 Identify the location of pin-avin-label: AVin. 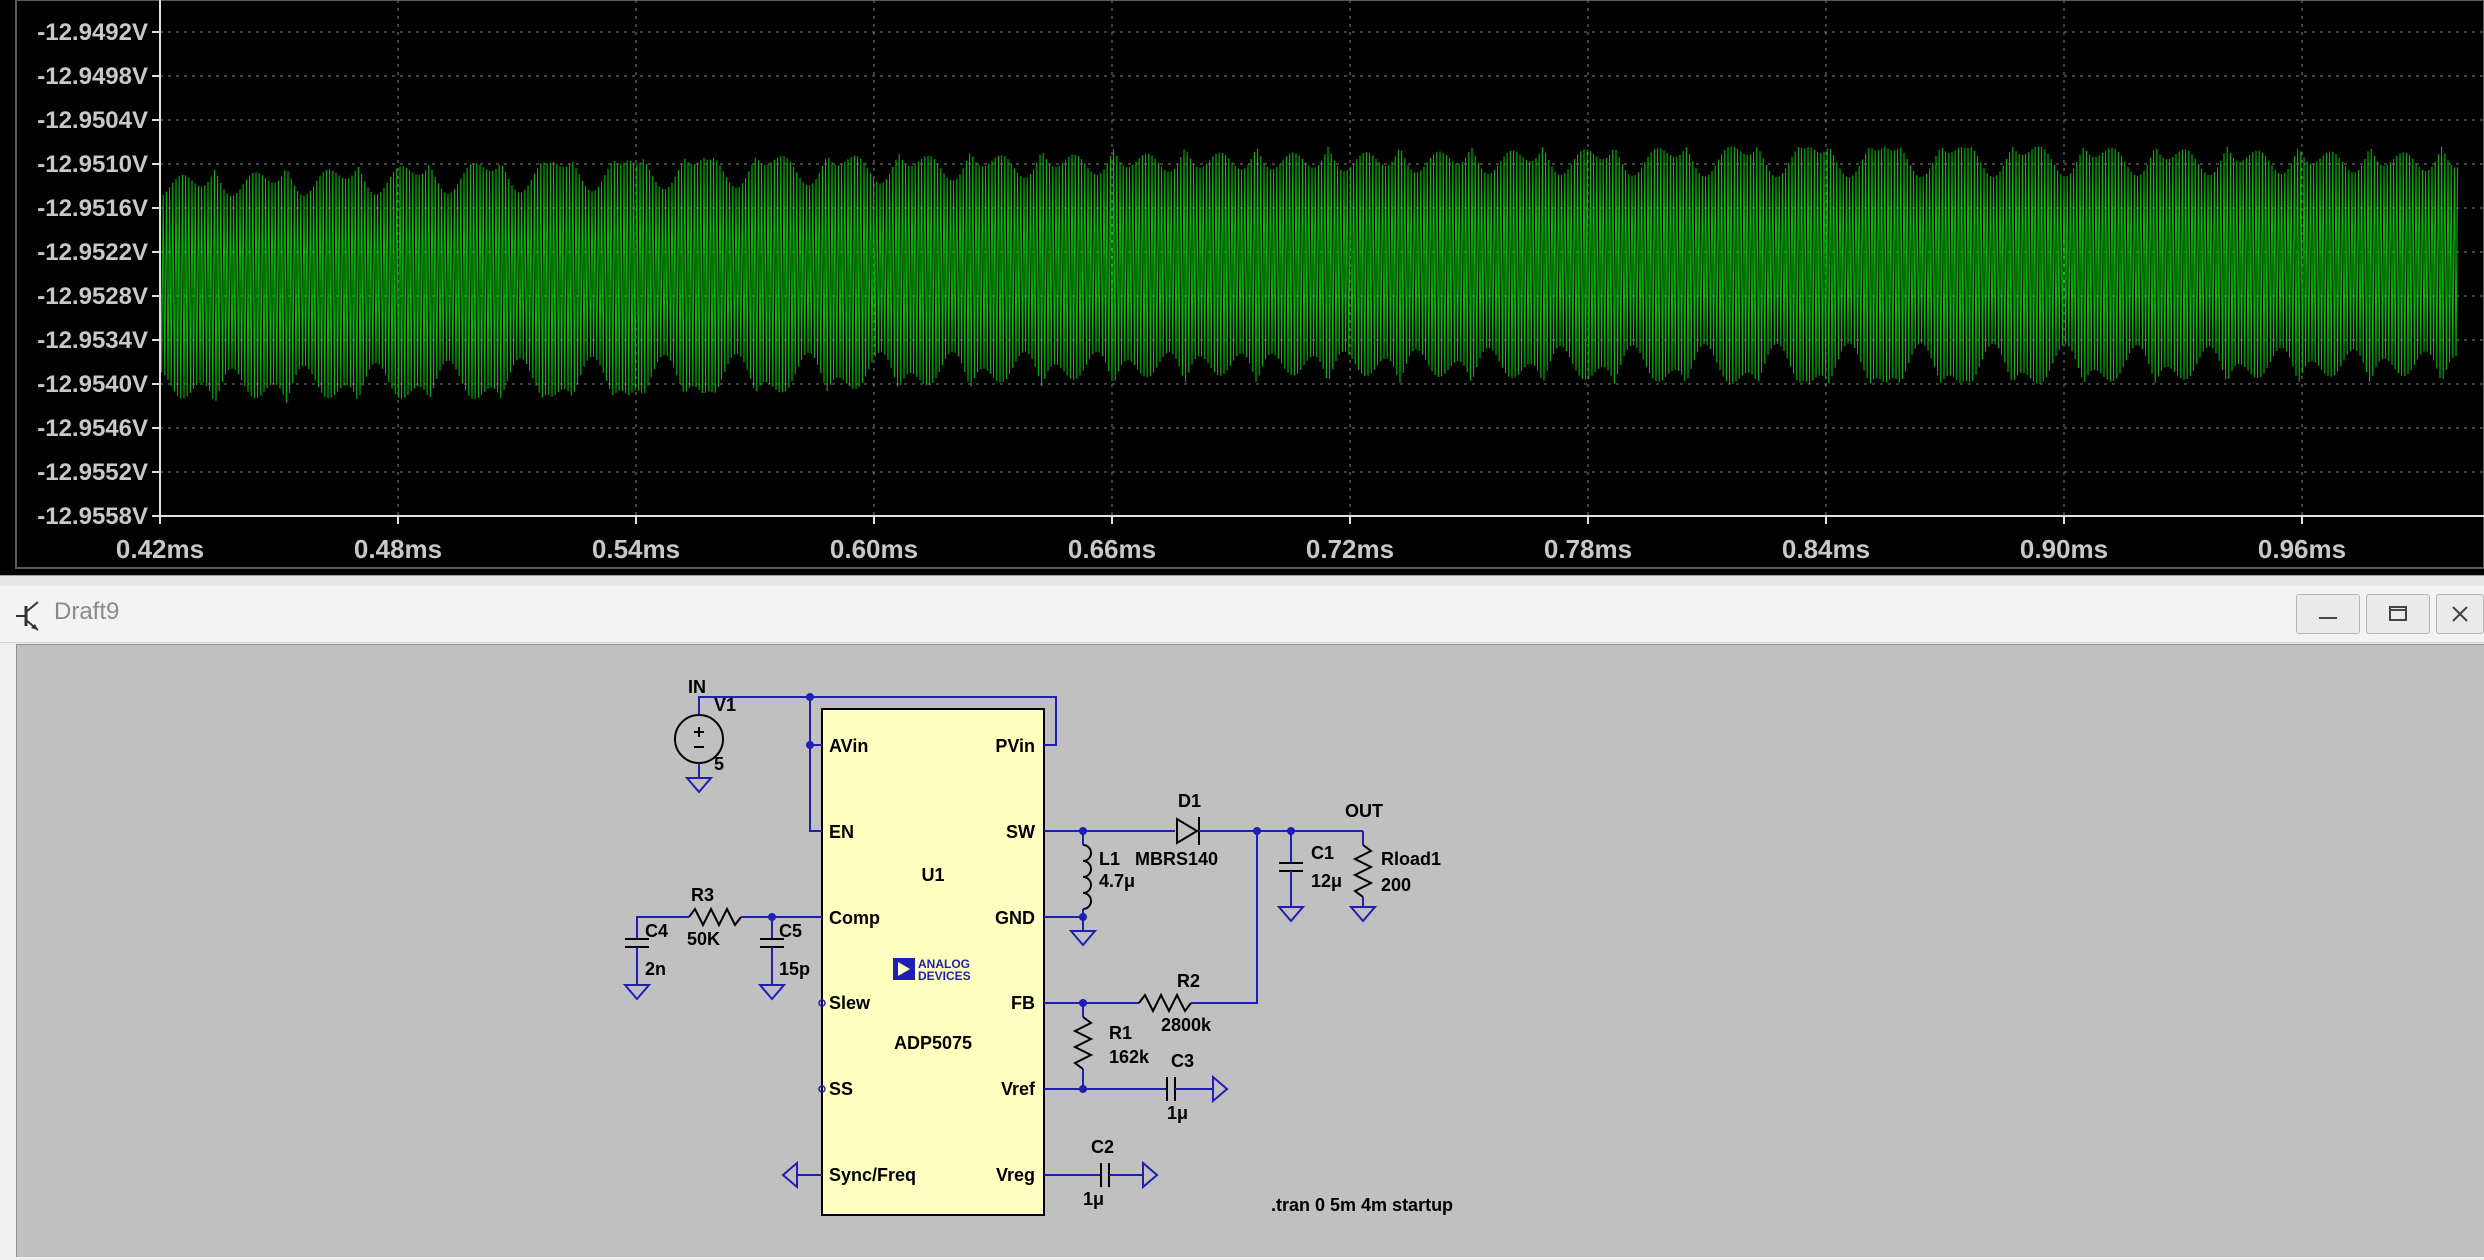
(848, 746).